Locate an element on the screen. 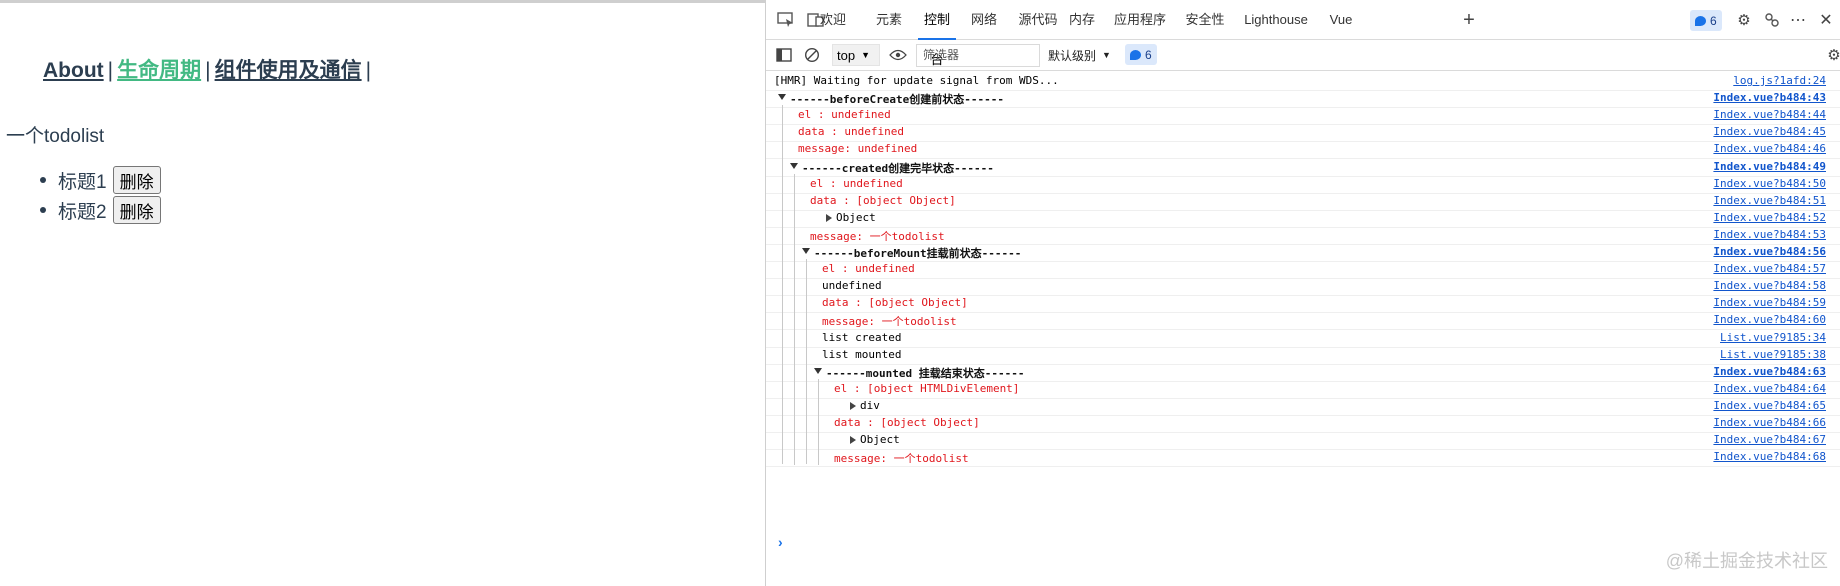 The width and height of the screenshot is (1840, 586). source-link: log.js?1afd:24 is located at coordinates (1779, 80).